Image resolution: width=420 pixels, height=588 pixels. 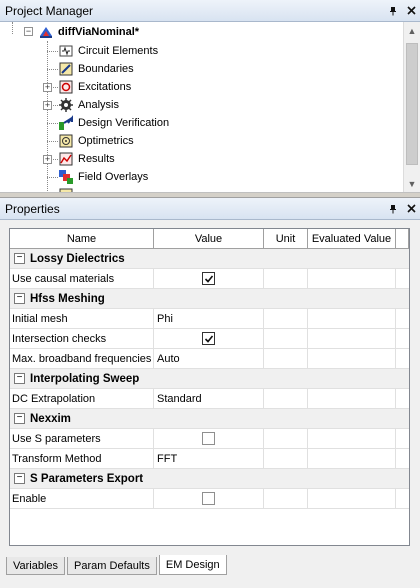 What do you see at coordinates (112, 566) in the screenshot?
I see `tab-param-defaults: Param Defaults` at bounding box center [112, 566].